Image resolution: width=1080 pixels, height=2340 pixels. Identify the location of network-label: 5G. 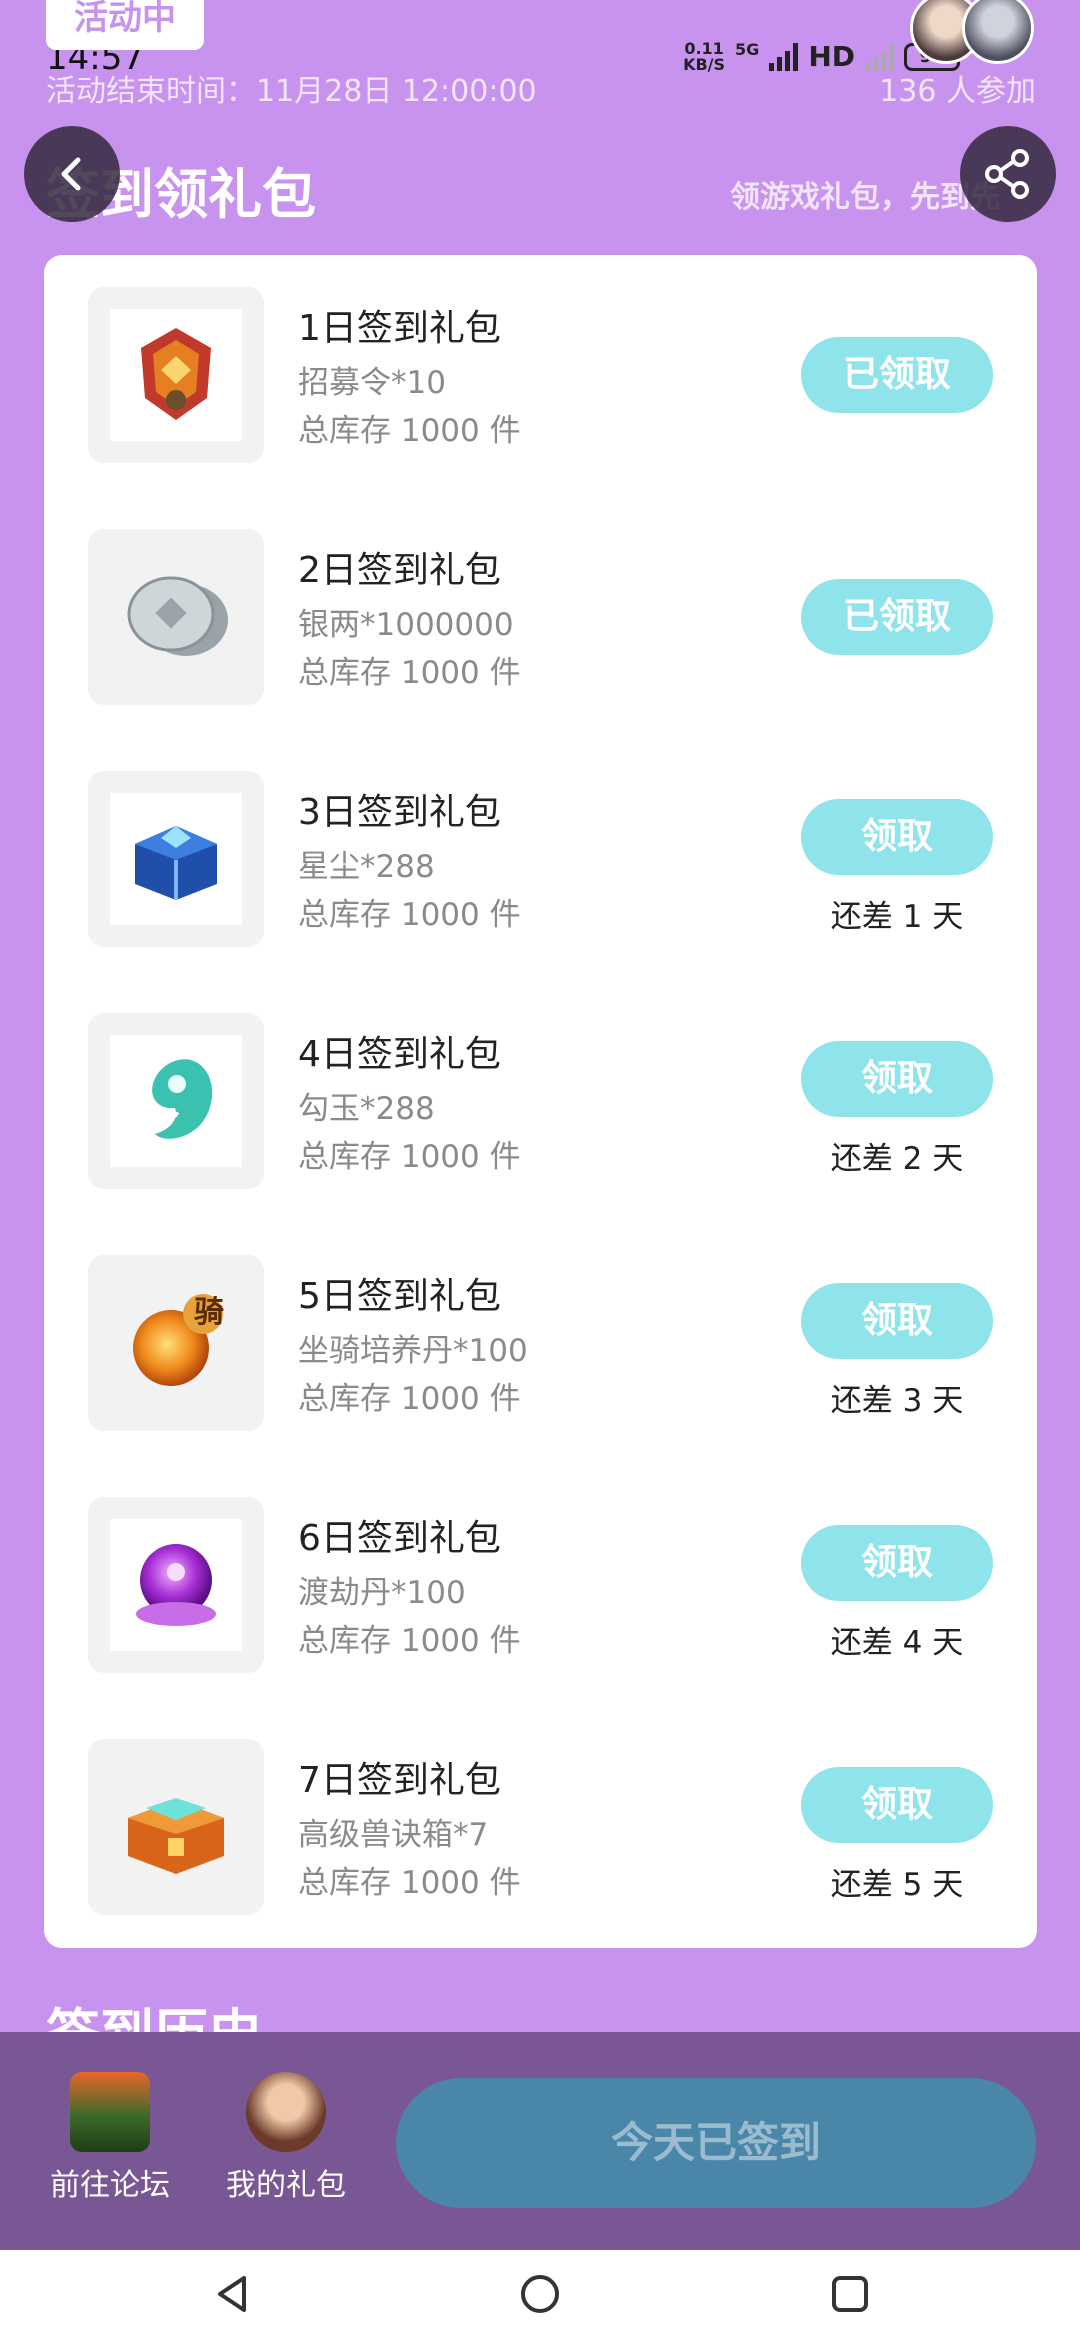
(747, 49).